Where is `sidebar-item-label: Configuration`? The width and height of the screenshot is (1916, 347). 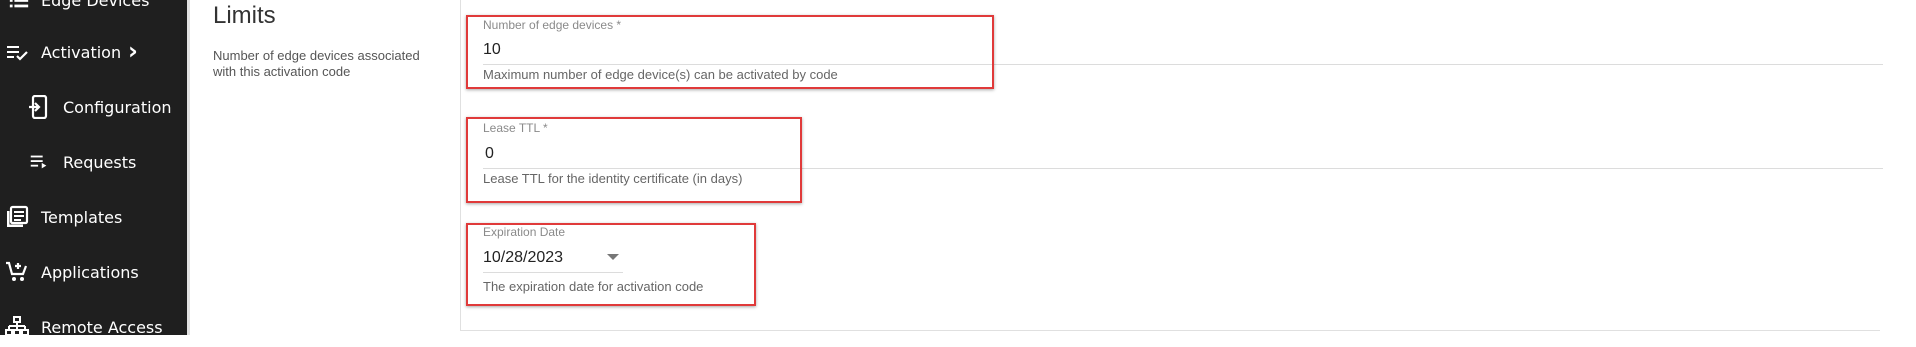
sidebar-item-label: Configuration is located at coordinates (117, 107).